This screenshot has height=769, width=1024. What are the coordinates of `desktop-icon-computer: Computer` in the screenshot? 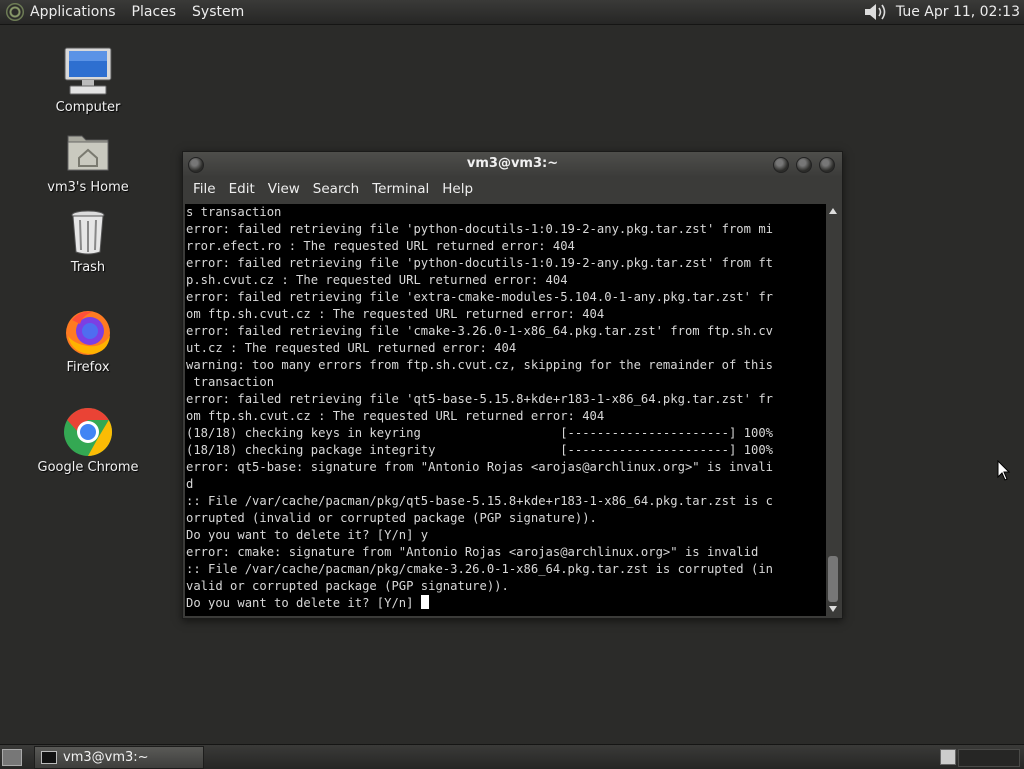 It's located at (88, 80).